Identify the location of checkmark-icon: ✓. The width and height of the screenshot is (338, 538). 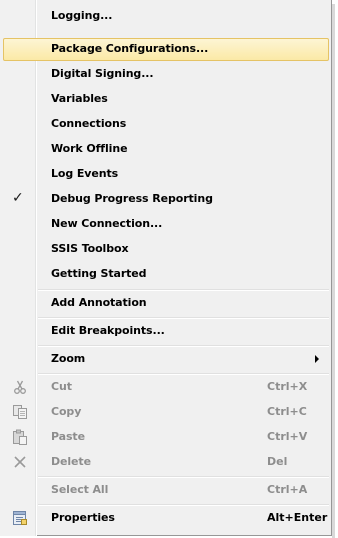
(18, 198).